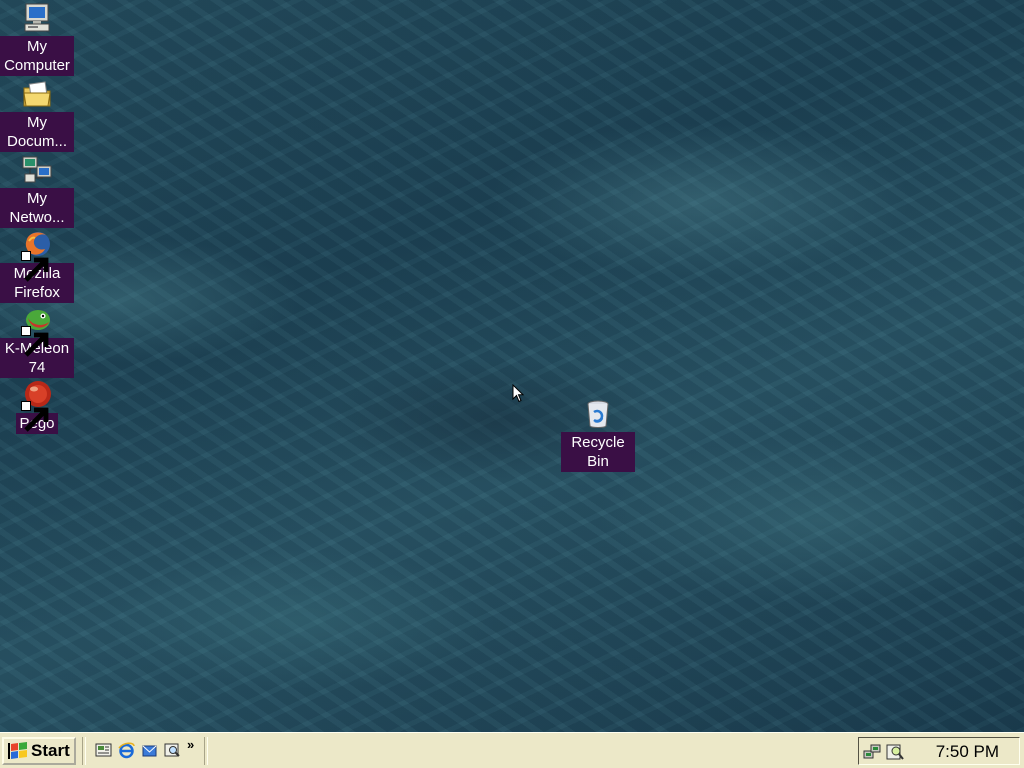 Image resolution: width=1024 pixels, height=768 pixels. What do you see at coordinates (598, 414) in the screenshot?
I see `recycle-bin-icon` at bounding box center [598, 414].